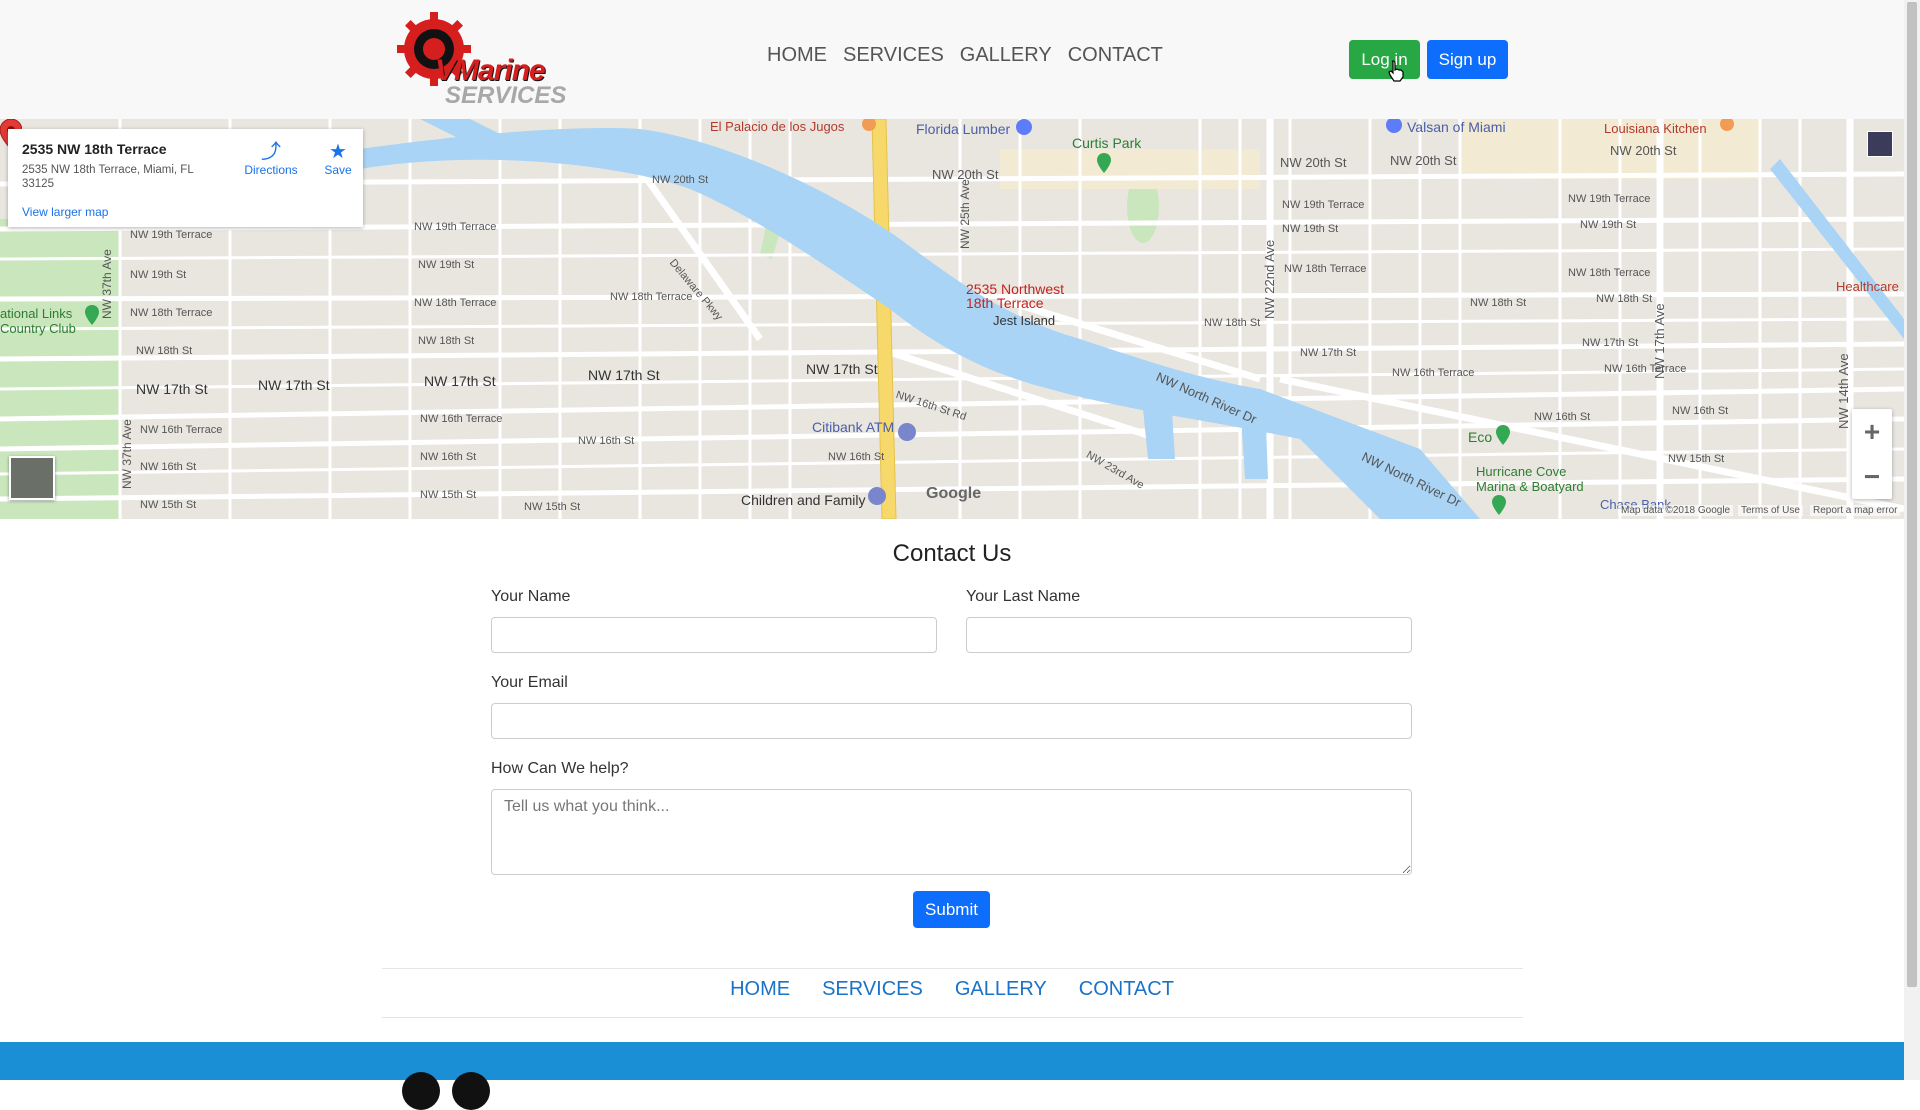 The image size is (1920, 1110). What do you see at coordinates (531, 596) in the screenshot?
I see `first-name-label: Your Name` at bounding box center [531, 596].